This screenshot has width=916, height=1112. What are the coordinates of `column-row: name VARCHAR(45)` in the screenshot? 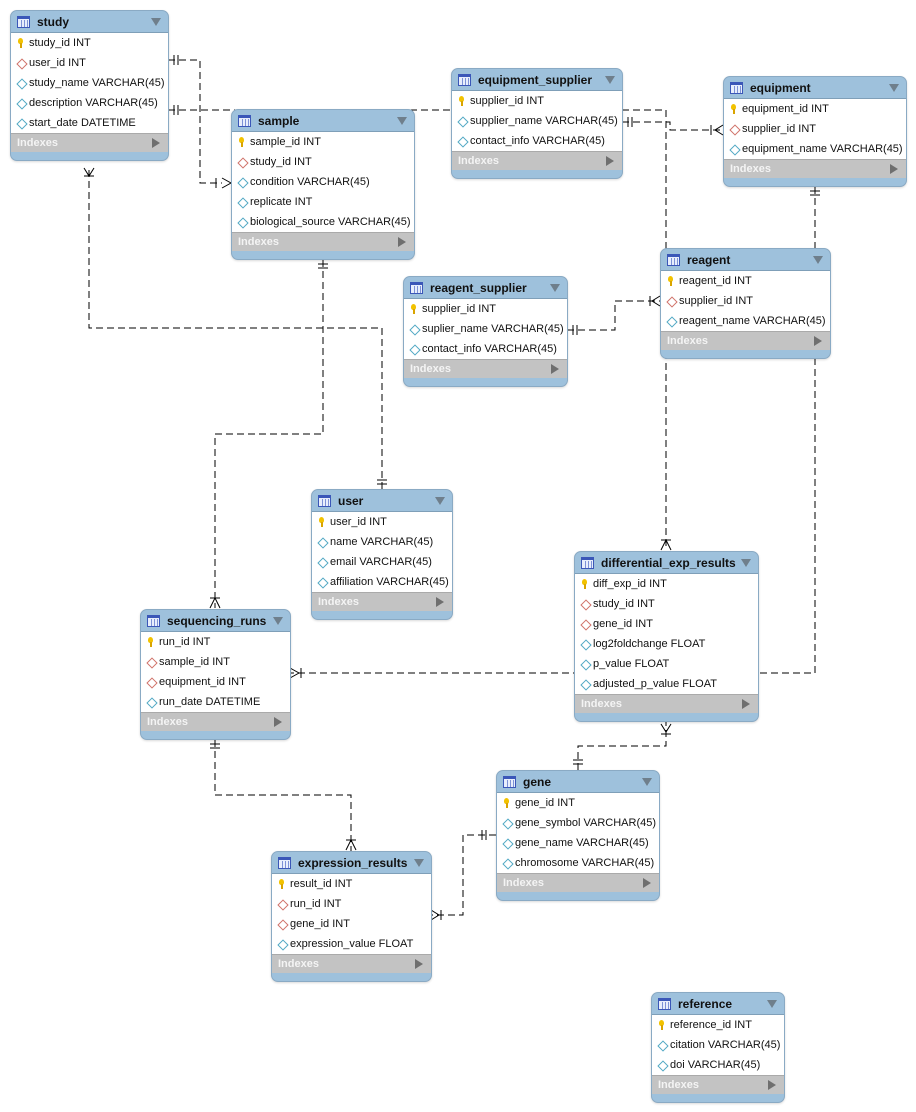 It's located at (382, 542).